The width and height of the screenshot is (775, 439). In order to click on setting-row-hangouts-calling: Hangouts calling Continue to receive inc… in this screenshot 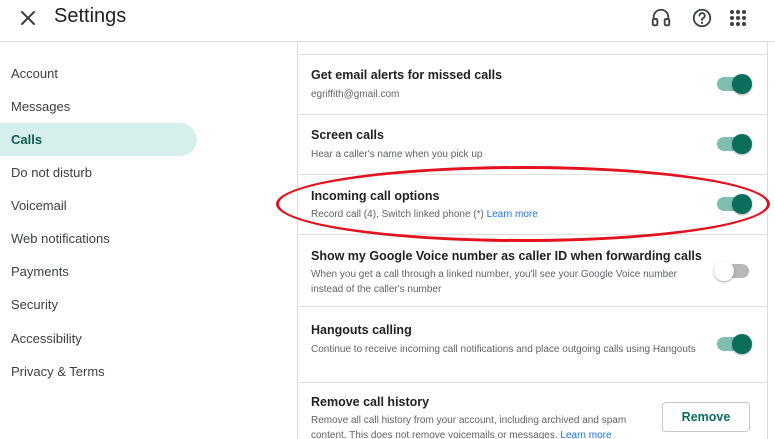, I will do `click(532, 345)`.